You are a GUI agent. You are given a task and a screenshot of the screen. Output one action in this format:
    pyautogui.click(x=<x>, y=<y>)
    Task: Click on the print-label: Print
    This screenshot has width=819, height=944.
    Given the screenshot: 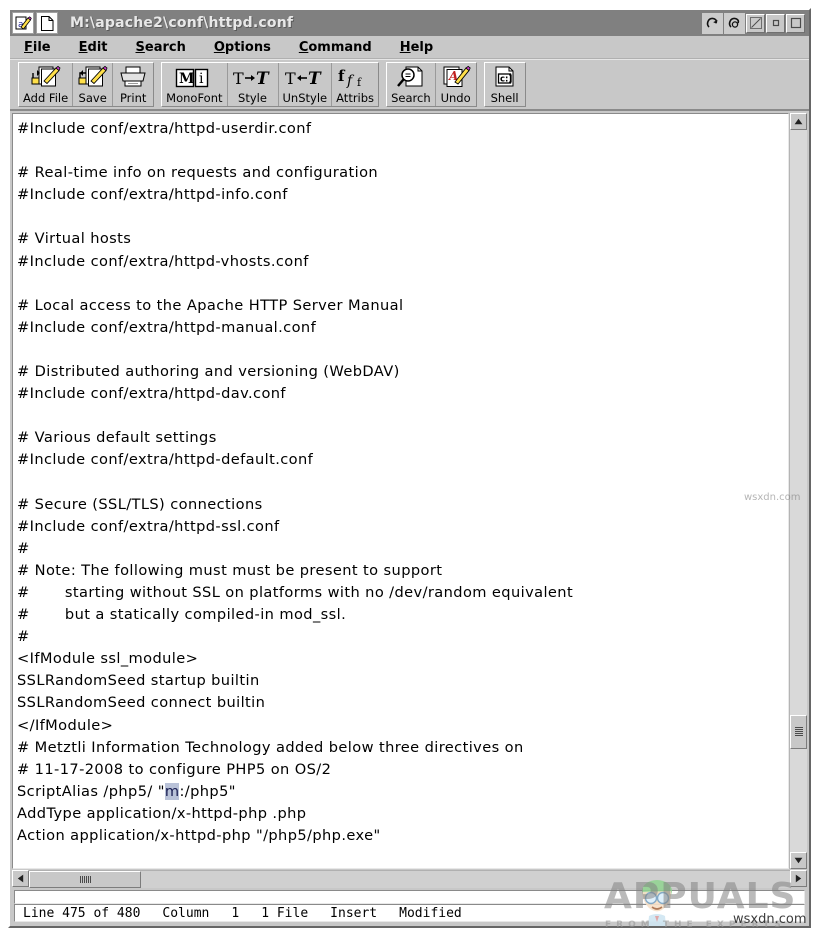 What is the action you would take?
    pyautogui.click(x=133, y=98)
    